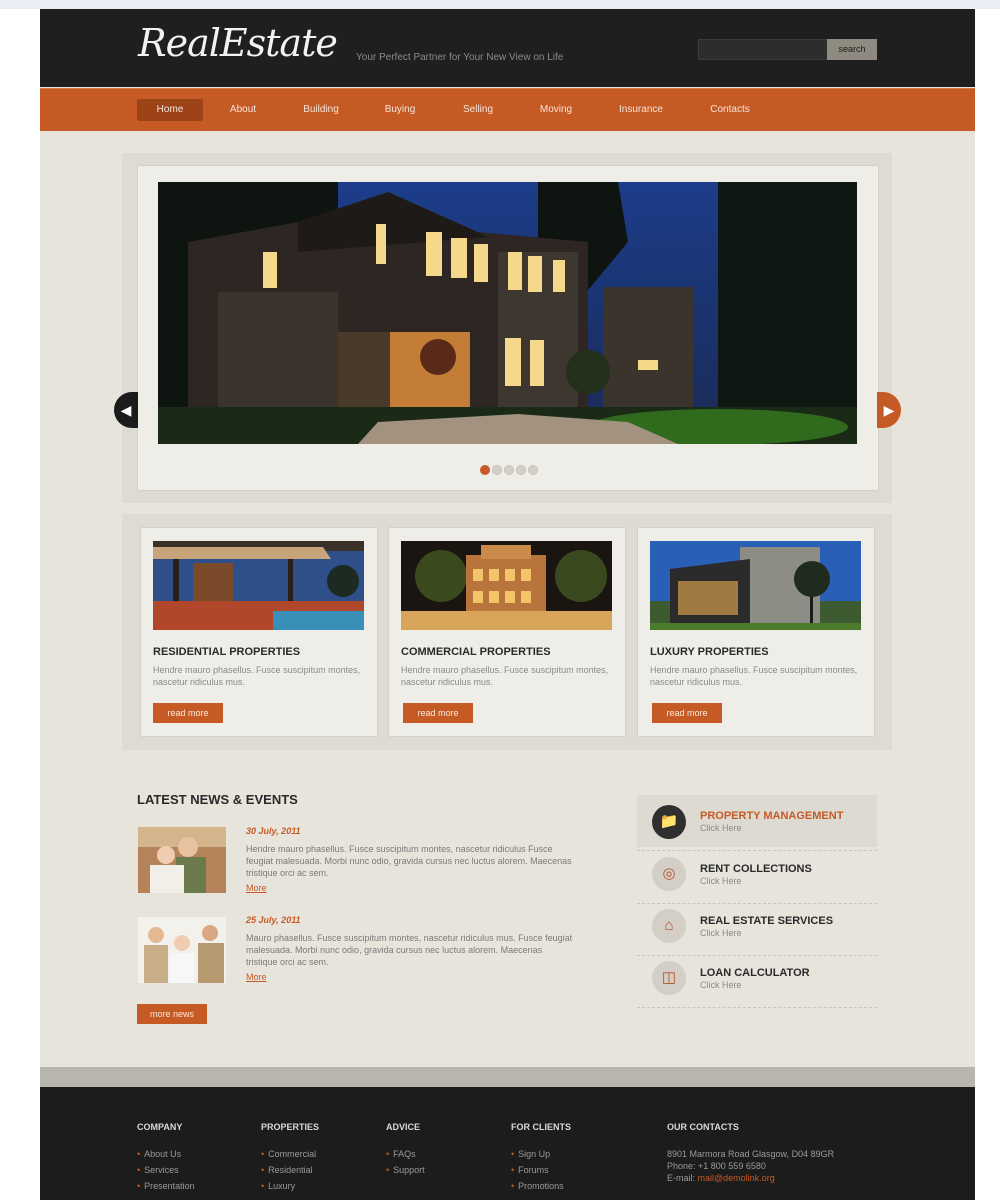  Describe the element at coordinates (556, 110) in the screenshot. I see `nav-item-moving: Moving` at that location.